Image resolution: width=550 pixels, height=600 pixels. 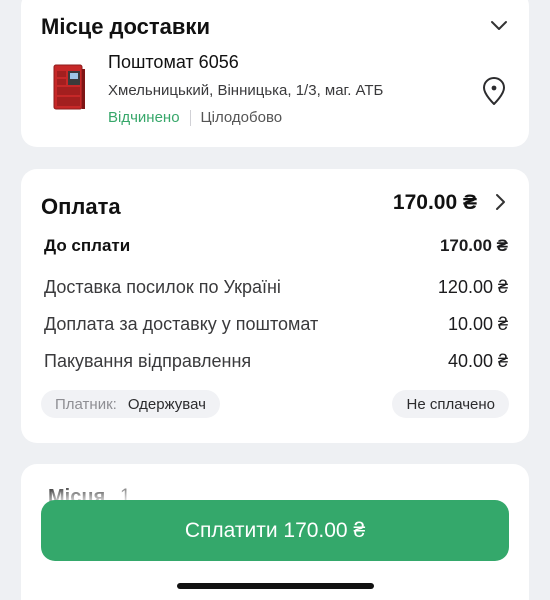 I want to click on divider, so click(x=190, y=117).